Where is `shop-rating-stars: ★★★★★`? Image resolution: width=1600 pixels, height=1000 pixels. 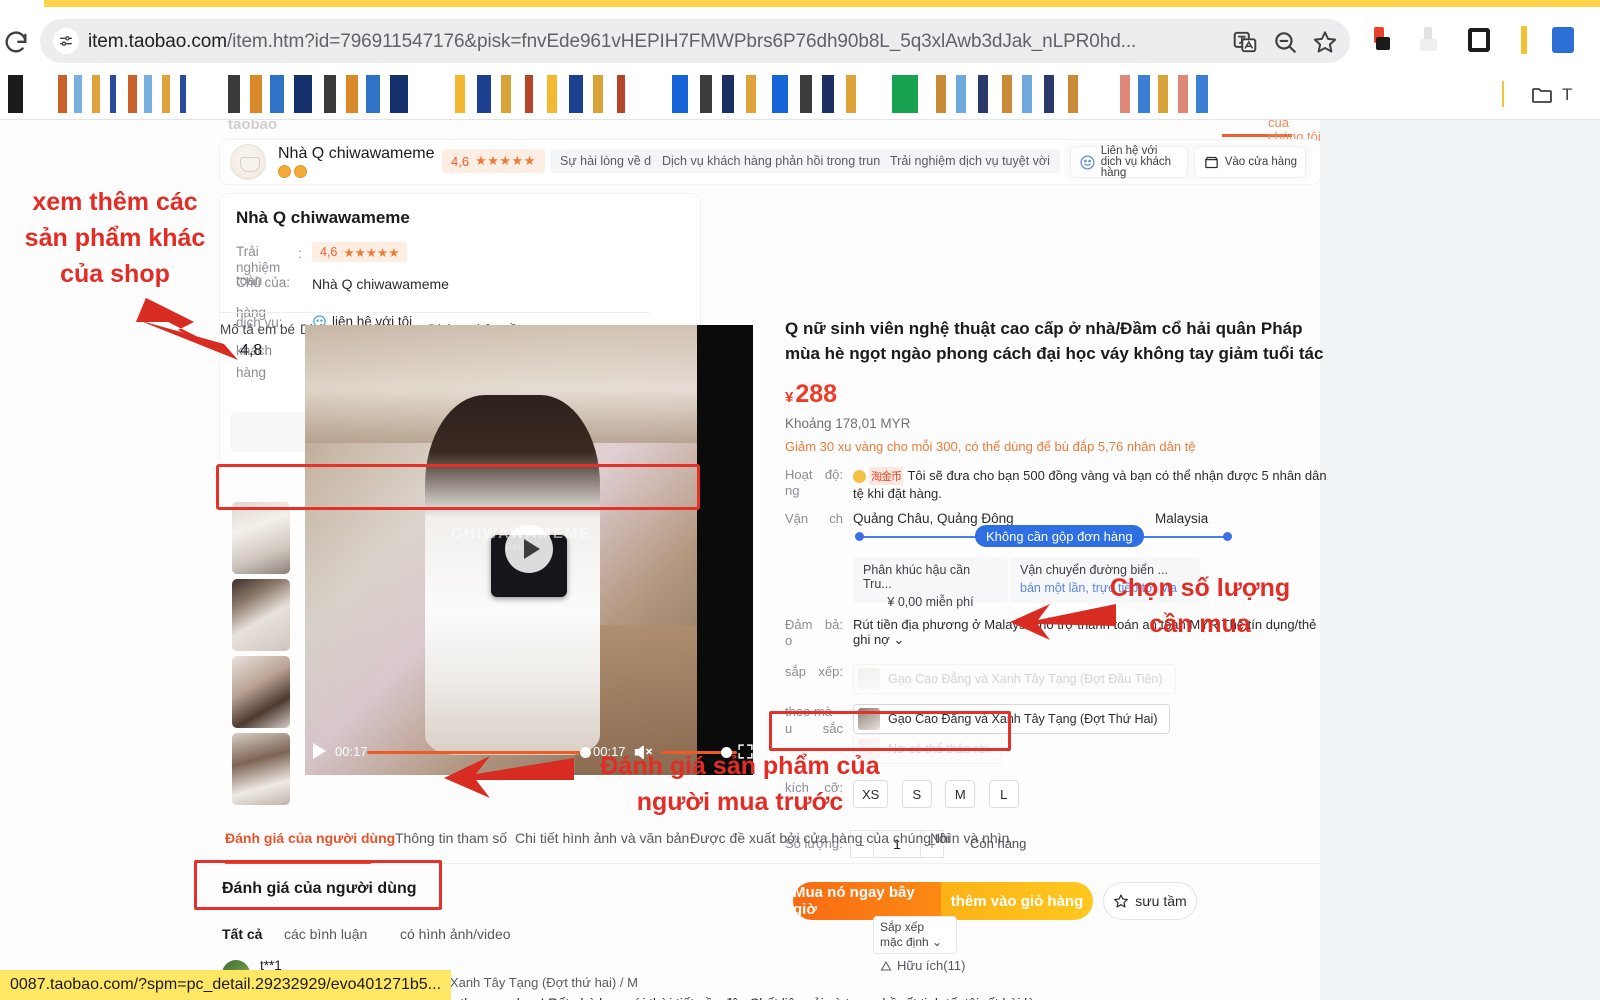
shop-rating-stars: ★★★★★ is located at coordinates (505, 160).